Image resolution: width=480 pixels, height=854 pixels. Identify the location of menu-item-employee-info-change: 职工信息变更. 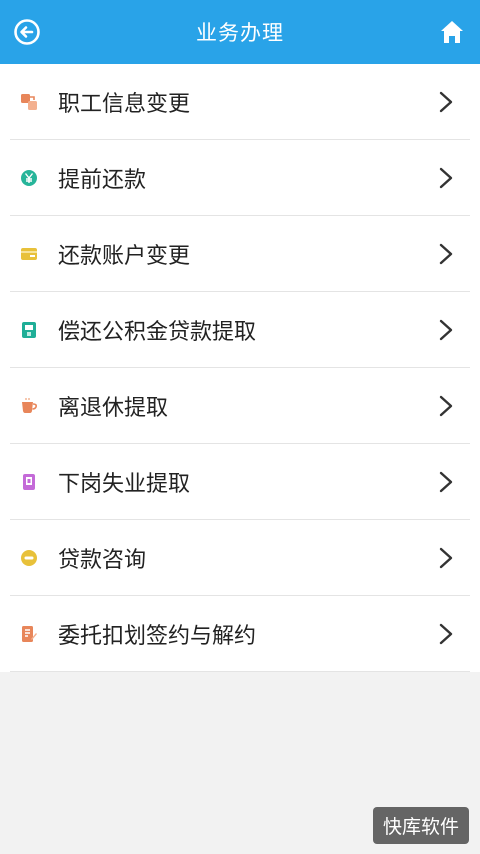
(240, 102).